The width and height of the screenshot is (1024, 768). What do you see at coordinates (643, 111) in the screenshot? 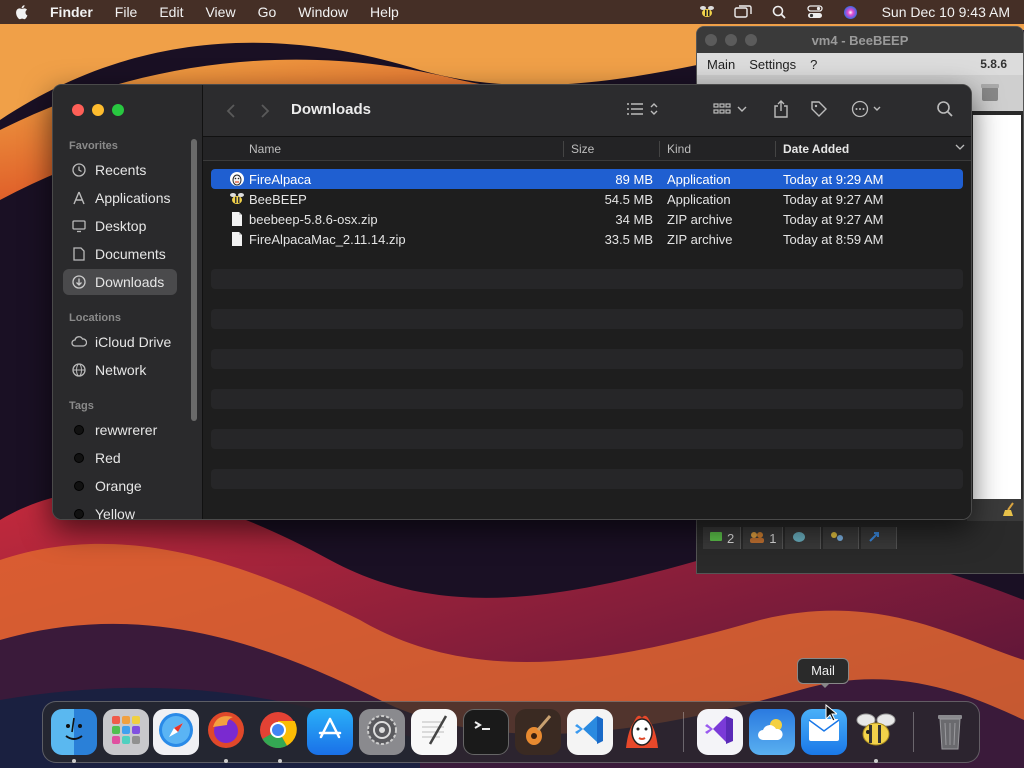
I see `list-view-button` at bounding box center [643, 111].